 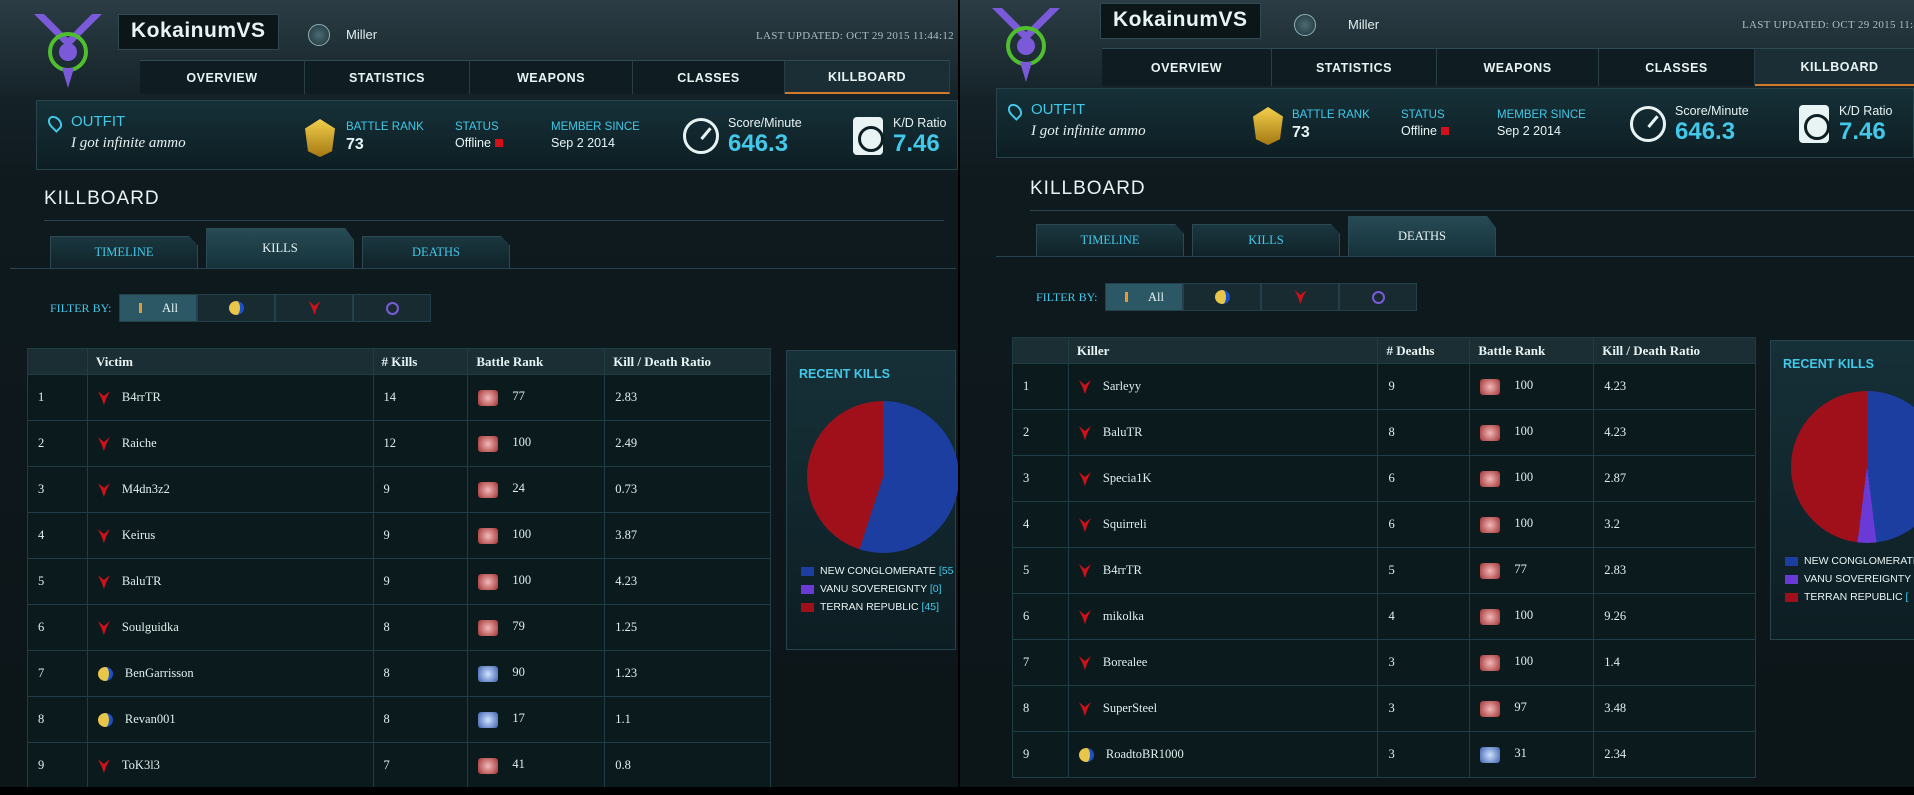 What do you see at coordinates (868, 136) in the screenshot?
I see `kd-ratio-icon` at bounding box center [868, 136].